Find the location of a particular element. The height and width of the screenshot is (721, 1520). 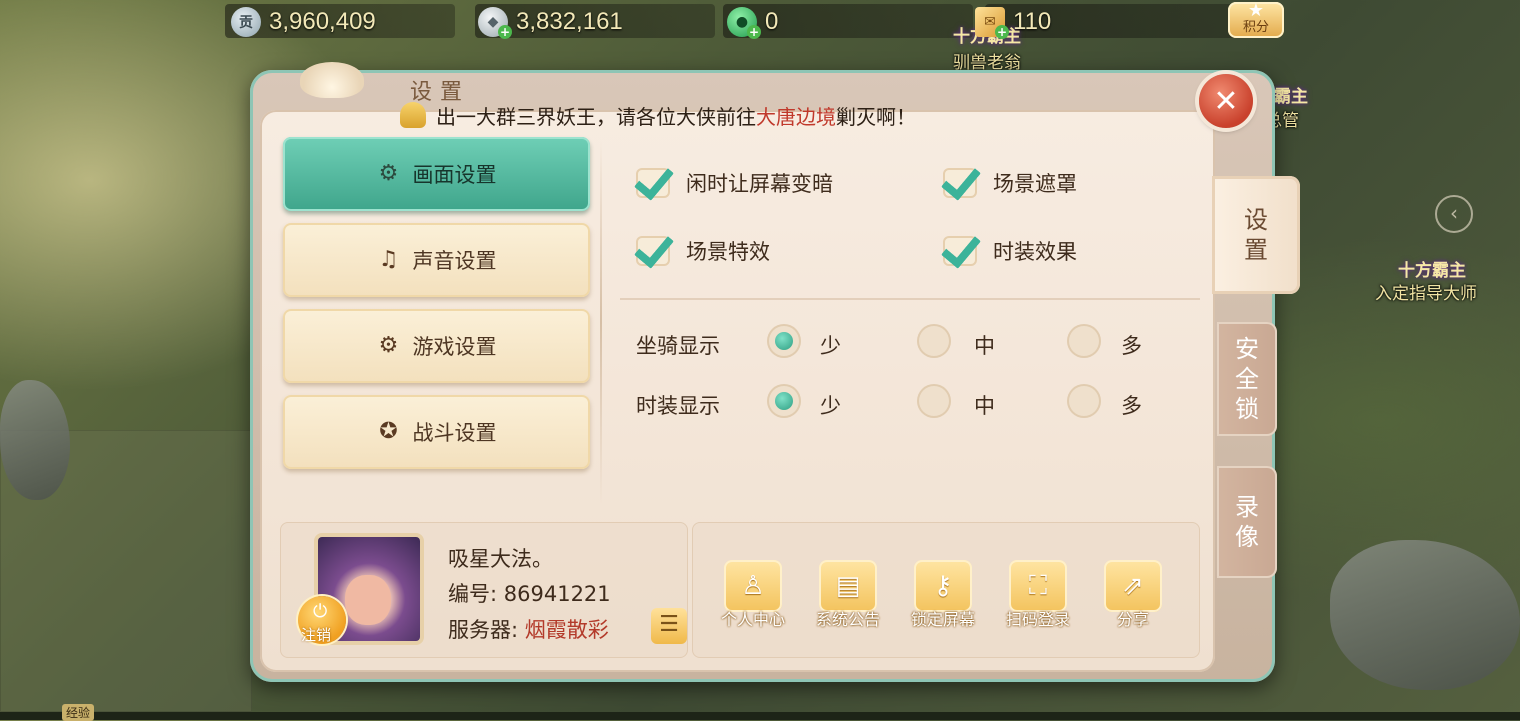

player-server: 服务器: 烟霞散彩 is located at coordinates (528, 629).